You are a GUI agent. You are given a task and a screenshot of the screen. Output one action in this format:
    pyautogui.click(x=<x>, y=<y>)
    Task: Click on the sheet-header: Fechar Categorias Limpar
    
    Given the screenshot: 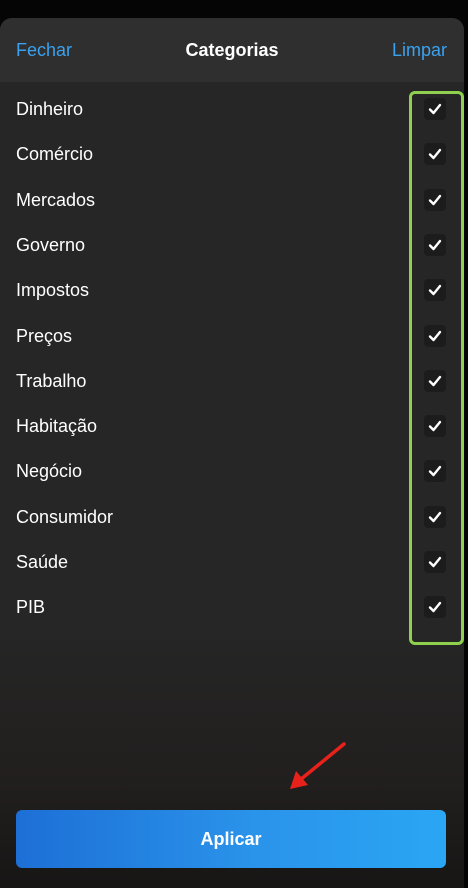 What is the action you would take?
    pyautogui.click(x=232, y=50)
    